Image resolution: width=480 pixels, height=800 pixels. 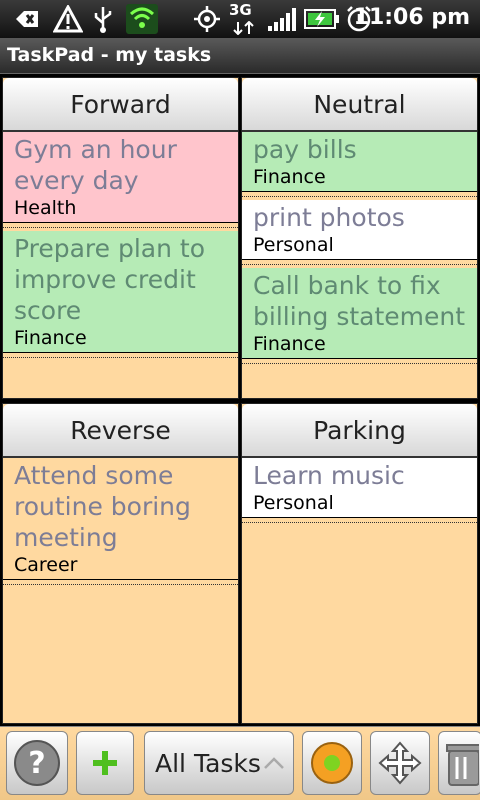 I want to click on task-title: print photos, so click(x=329, y=217).